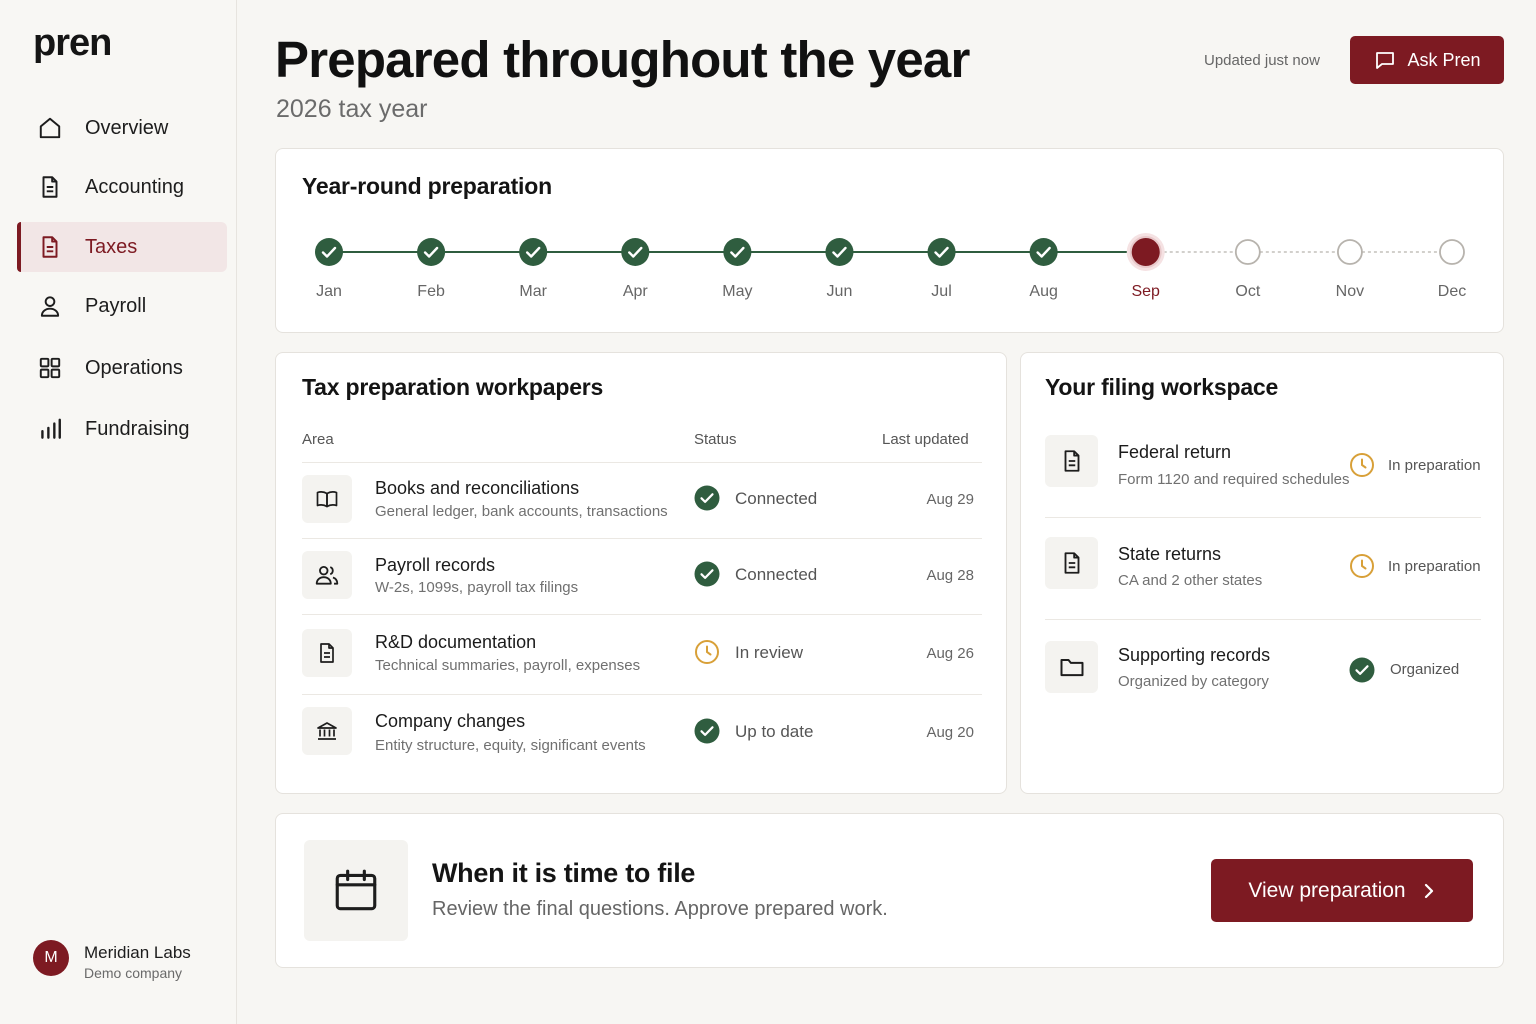  What do you see at coordinates (318, 439) in the screenshot?
I see `column-header-area: Area` at bounding box center [318, 439].